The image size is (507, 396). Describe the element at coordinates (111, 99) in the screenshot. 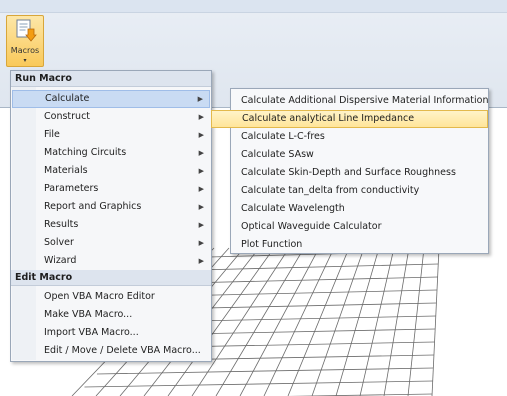

I see `menu-item-calculate: Calculate ▶` at that location.